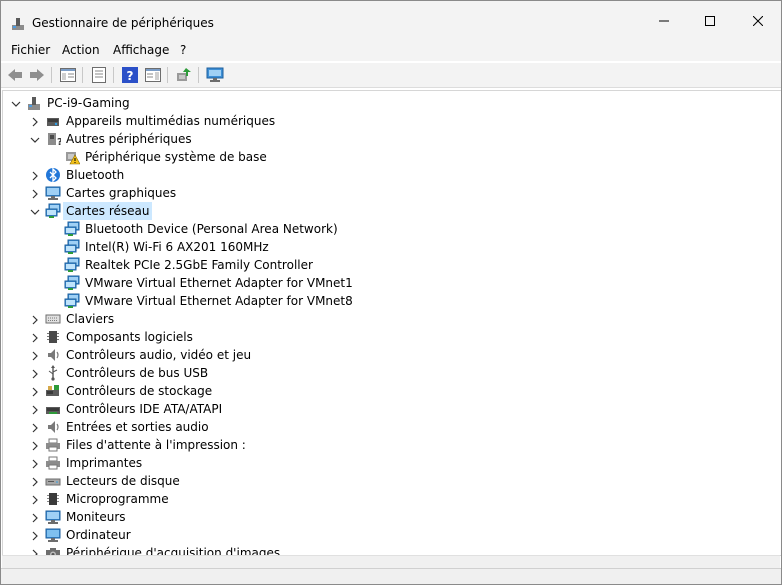 Image resolution: width=782 pixels, height=585 pixels. I want to click on tree-node-label: Contrôleurs IDE ATA/ATAPI, so click(144, 409).